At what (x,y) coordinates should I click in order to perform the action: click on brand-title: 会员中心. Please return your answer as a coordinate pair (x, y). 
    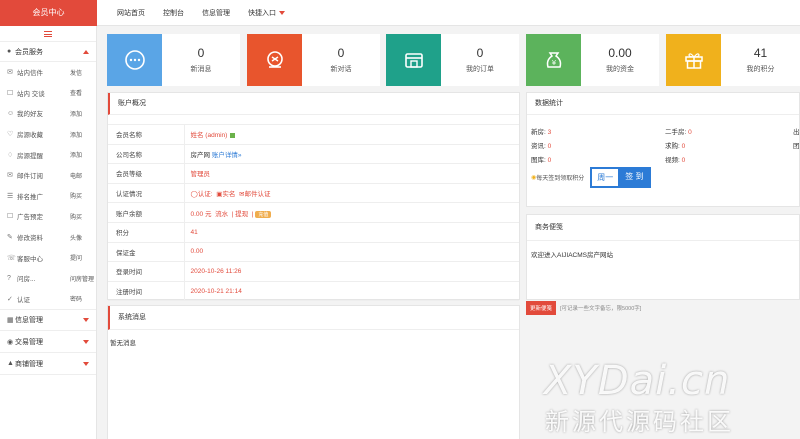
    Looking at the image, I should click on (48, 13).